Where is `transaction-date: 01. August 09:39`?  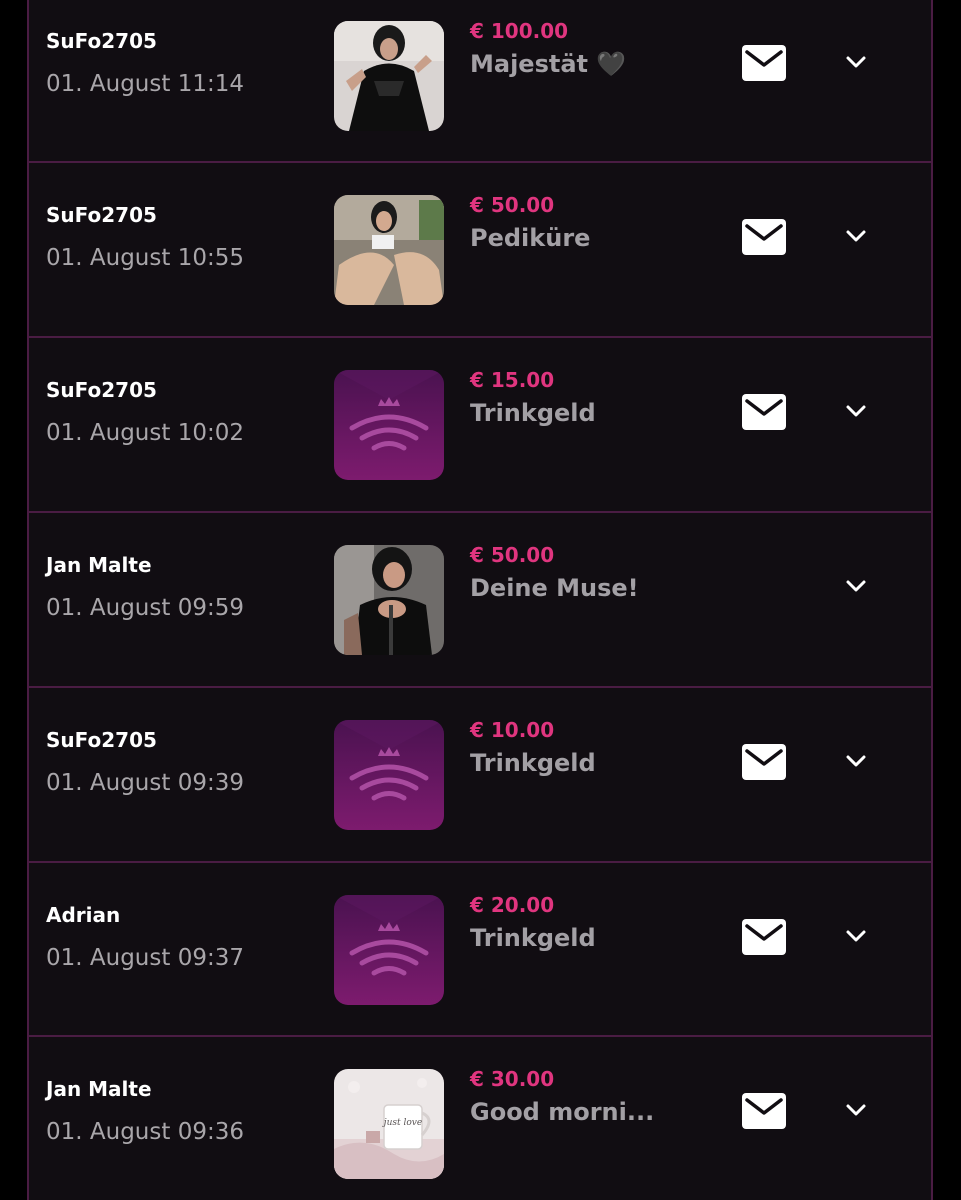 transaction-date: 01. August 09:39 is located at coordinates (145, 783).